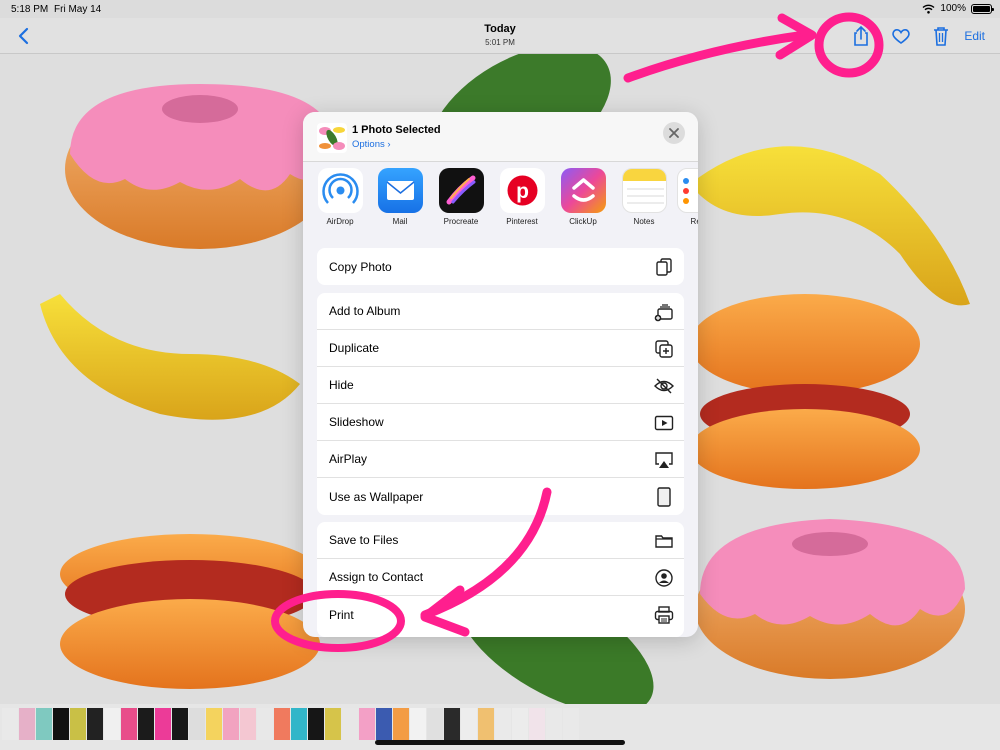 Image resolution: width=1000 pixels, height=750 pixels. I want to click on clickup-icon, so click(583, 190).